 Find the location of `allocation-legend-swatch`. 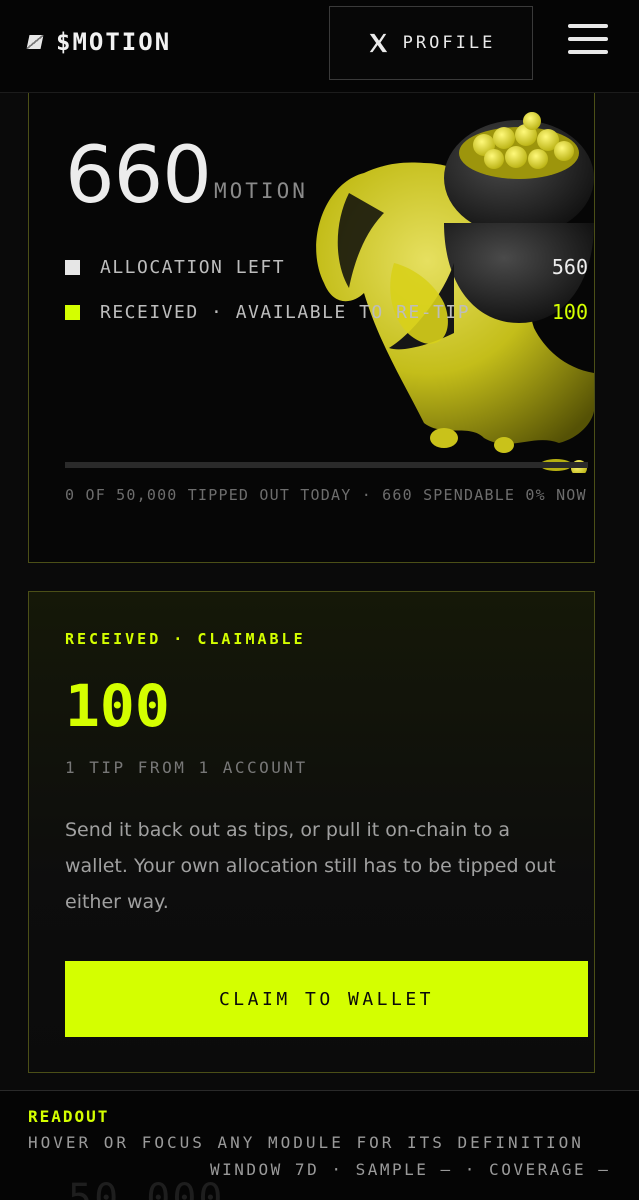

allocation-legend-swatch is located at coordinates (72, 267).